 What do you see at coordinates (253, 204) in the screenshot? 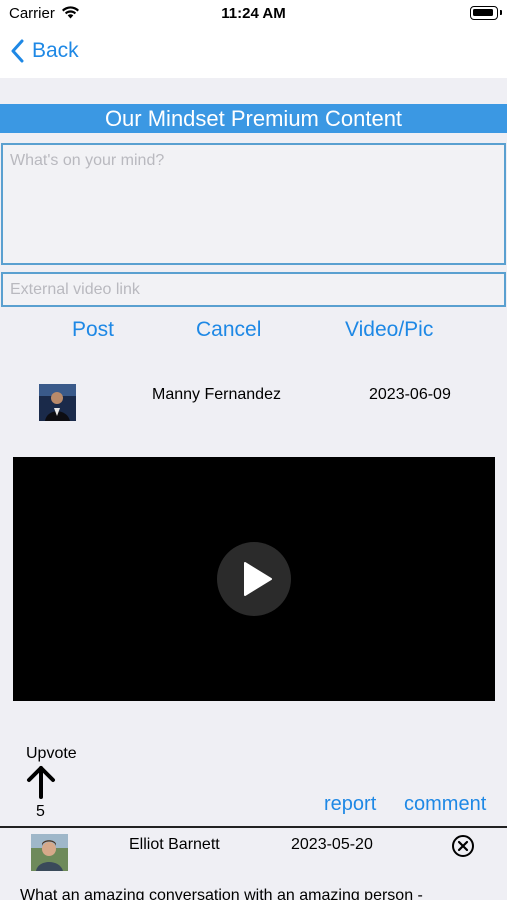
I see `post-text-input` at bounding box center [253, 204].